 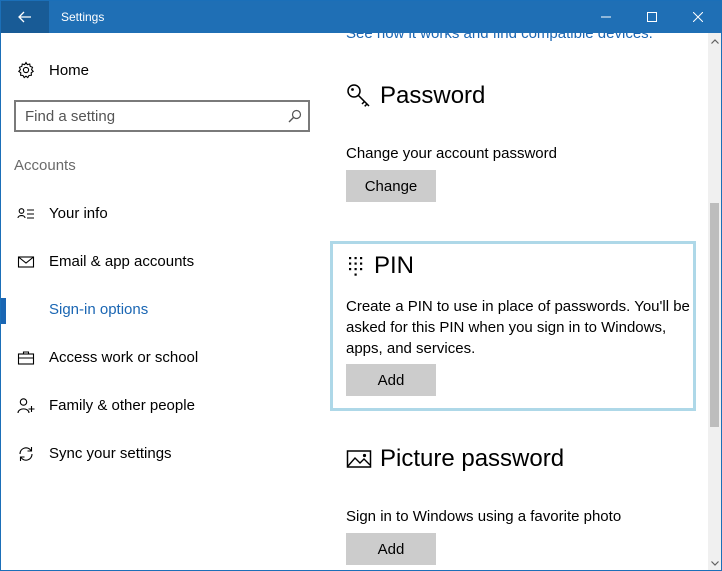 What do you see at coordinates (122, 405) in the screenshot?
I see `sidebar-item-label: Family & other people` at bounding box center [122, 405].